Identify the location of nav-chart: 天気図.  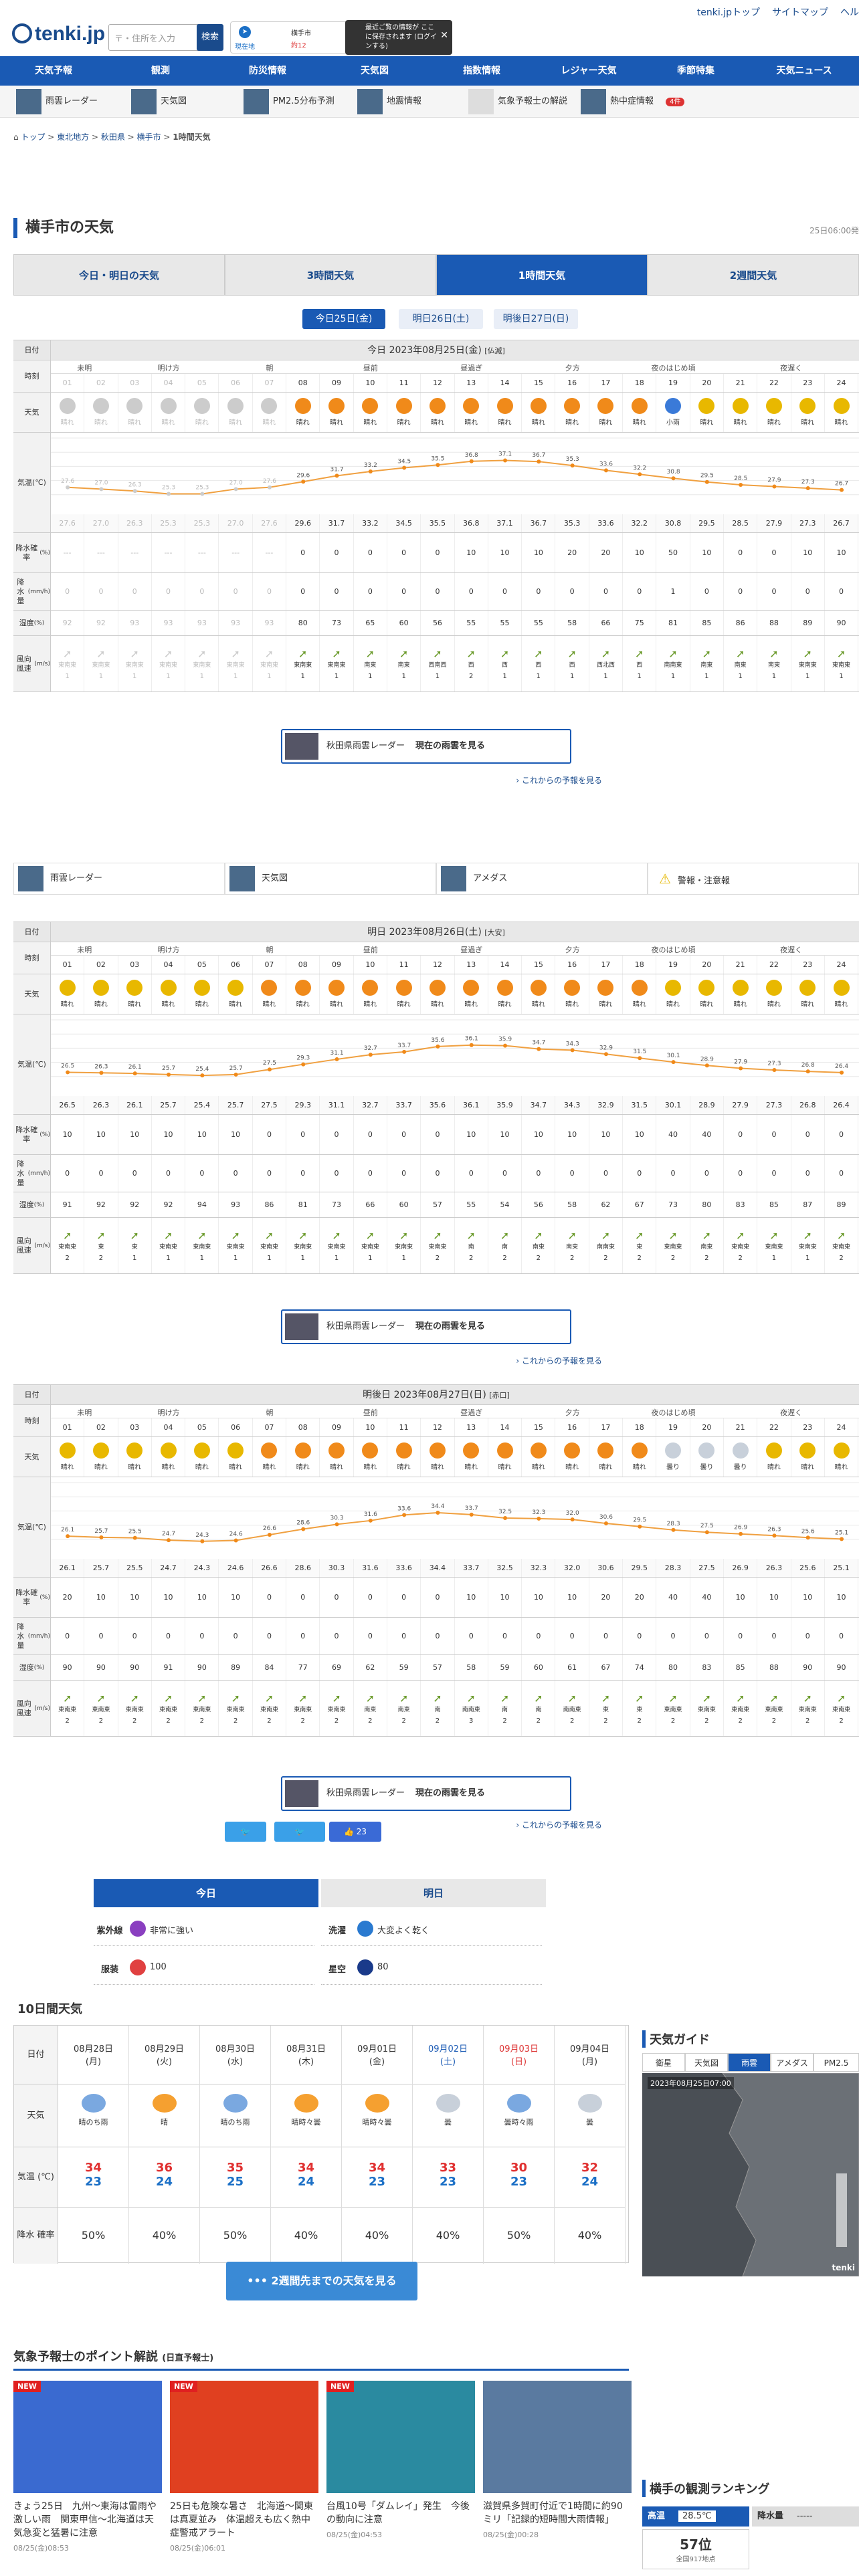
(374, 71).